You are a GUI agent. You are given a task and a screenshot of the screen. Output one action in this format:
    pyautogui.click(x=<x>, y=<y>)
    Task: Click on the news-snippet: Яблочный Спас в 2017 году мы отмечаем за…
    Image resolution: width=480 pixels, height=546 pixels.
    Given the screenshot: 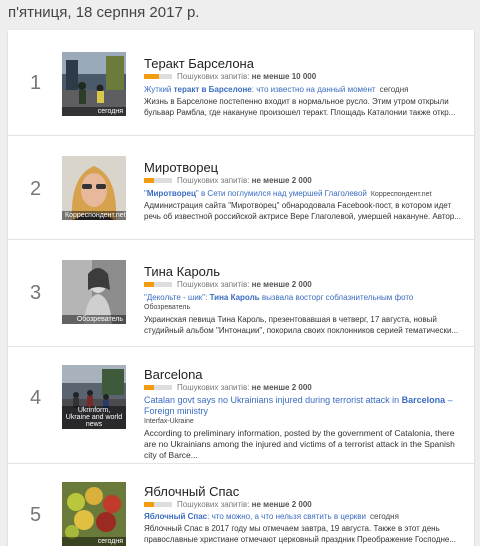 What is the action you would take?
    pyautogui.click(x=300, y=534)
    